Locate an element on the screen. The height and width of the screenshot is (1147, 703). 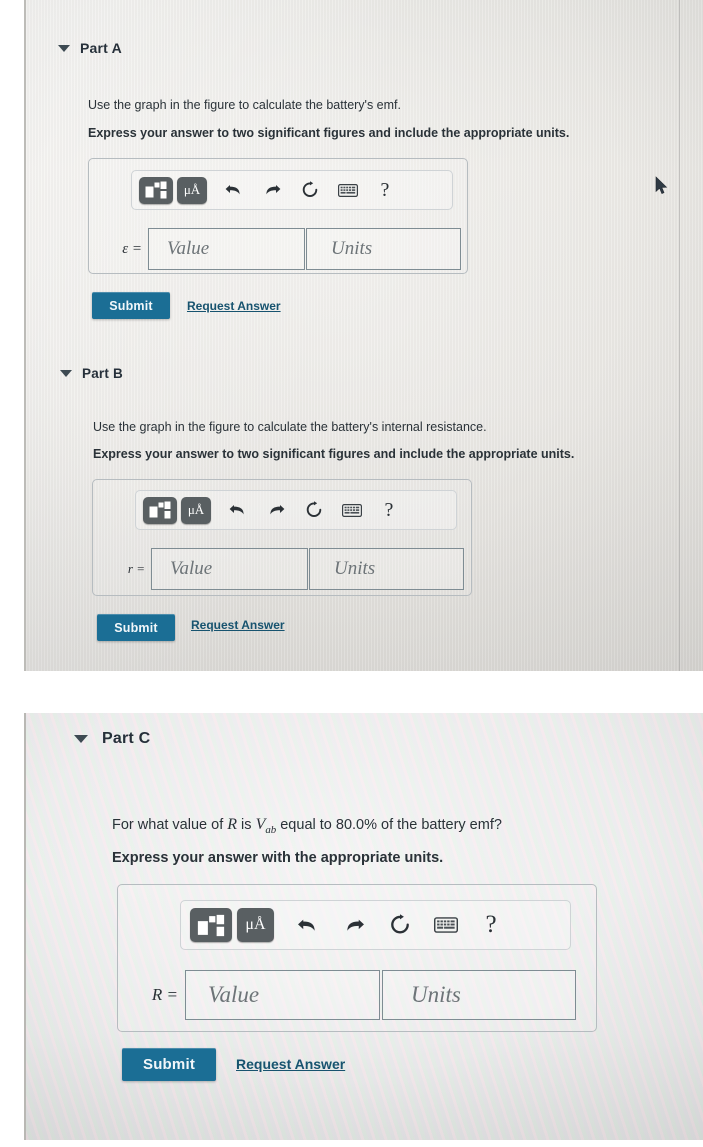
part-c-variable-vab: Vab is located at coordinates (266, 826).